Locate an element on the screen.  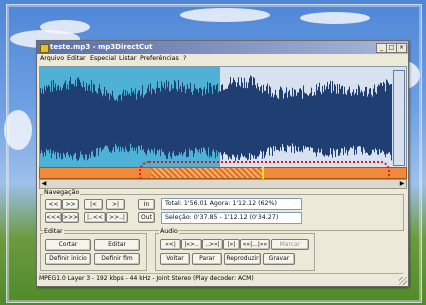
out-button: Out is located at coordinates (146, 217).